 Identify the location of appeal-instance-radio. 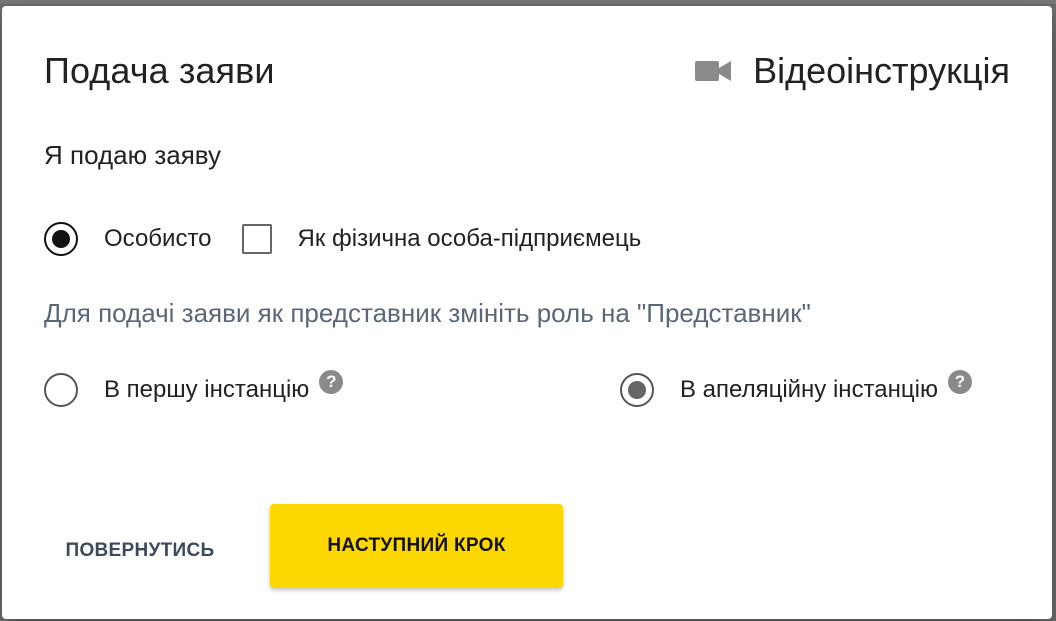
(637, 390).